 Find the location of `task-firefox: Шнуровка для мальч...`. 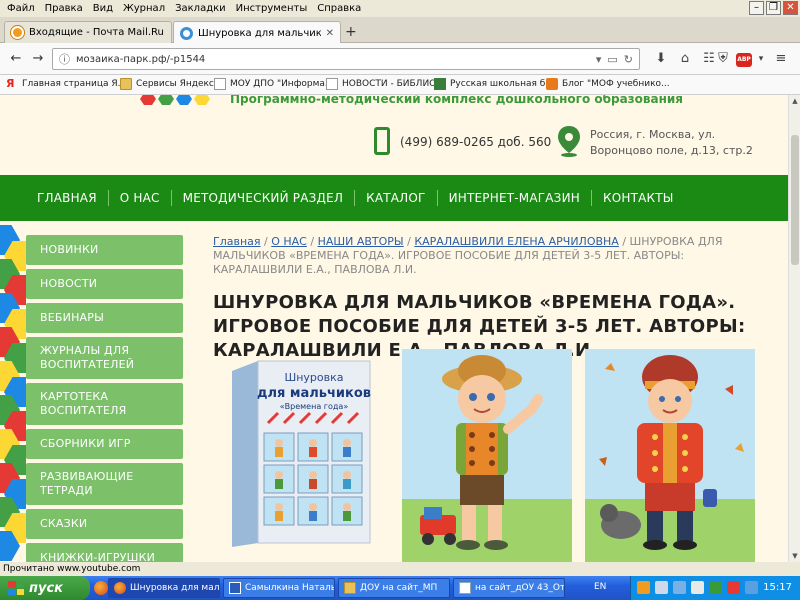

task-firefox: Шнуровка для мальч... is located at coordinates (164, 588).